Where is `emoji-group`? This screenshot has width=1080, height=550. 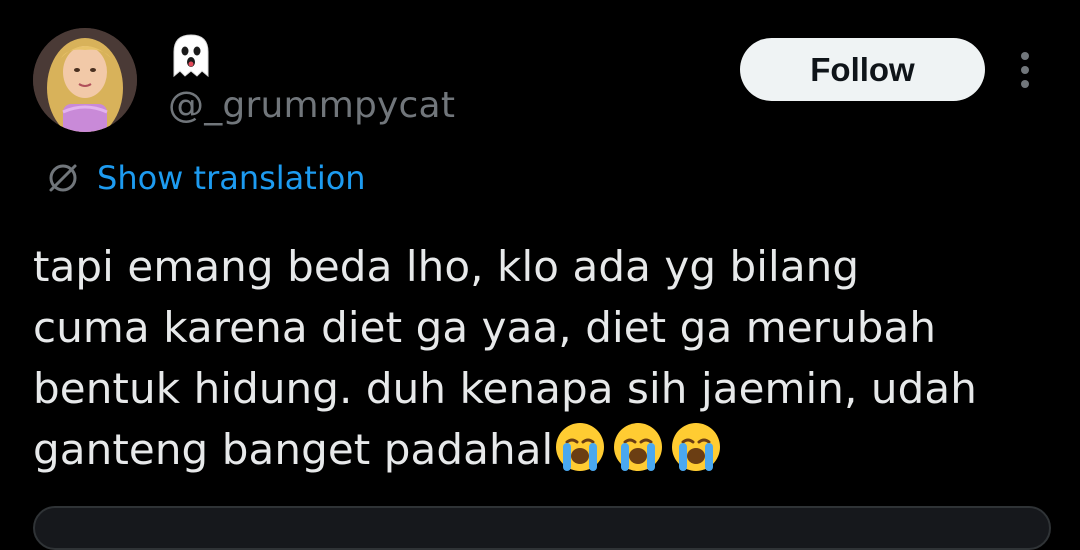
emoji-group is located at coordinates (640, 455).